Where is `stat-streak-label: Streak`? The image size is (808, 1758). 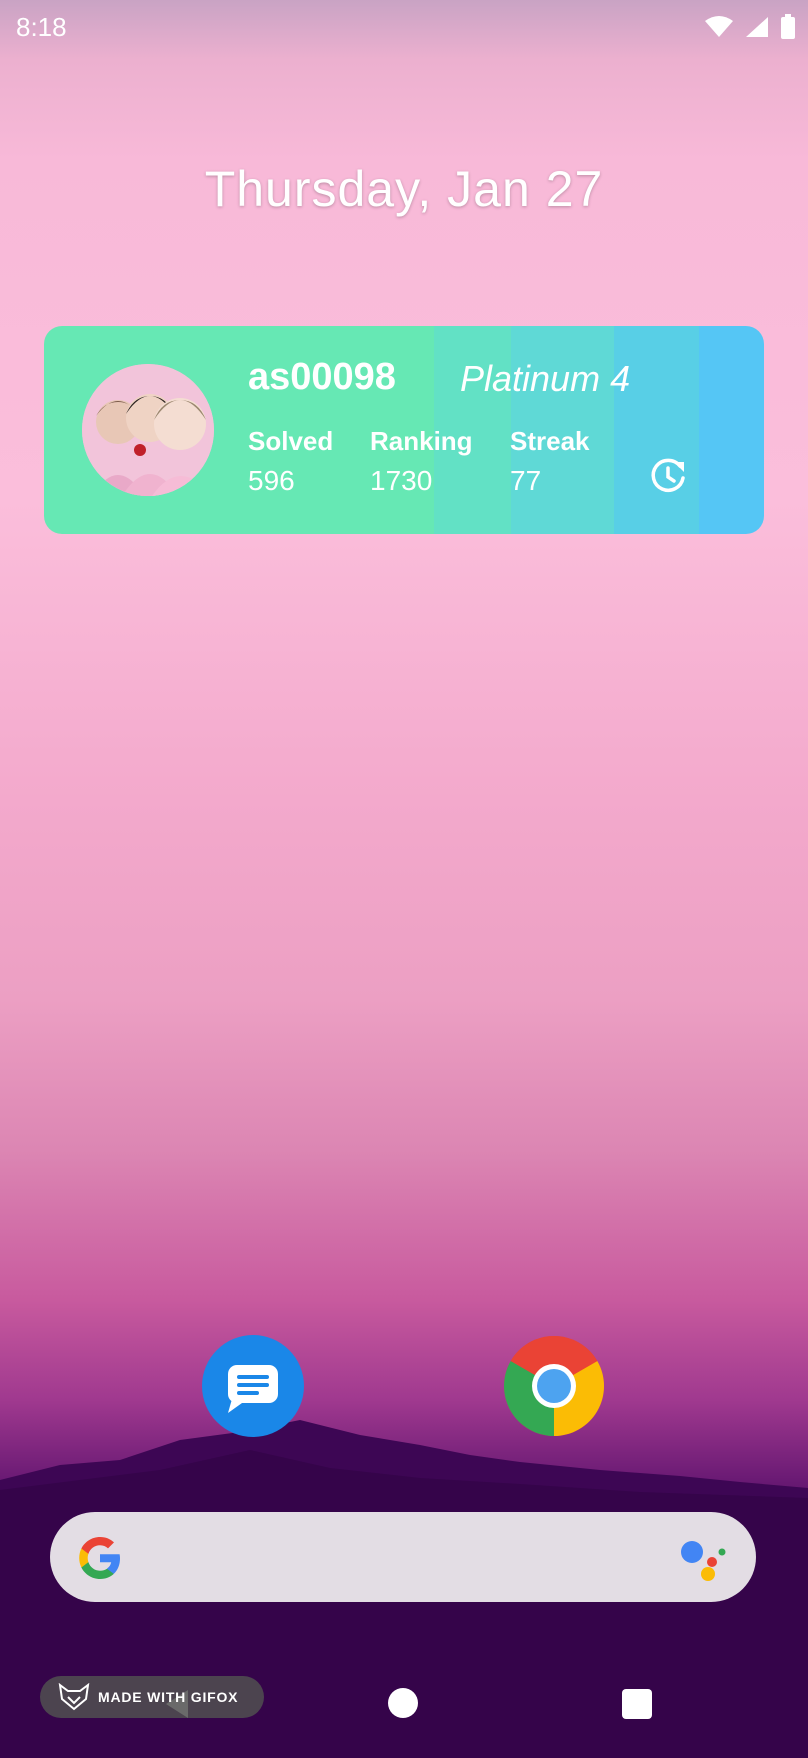
stat-streak-label: Streak is located at coordinates (550, 441).